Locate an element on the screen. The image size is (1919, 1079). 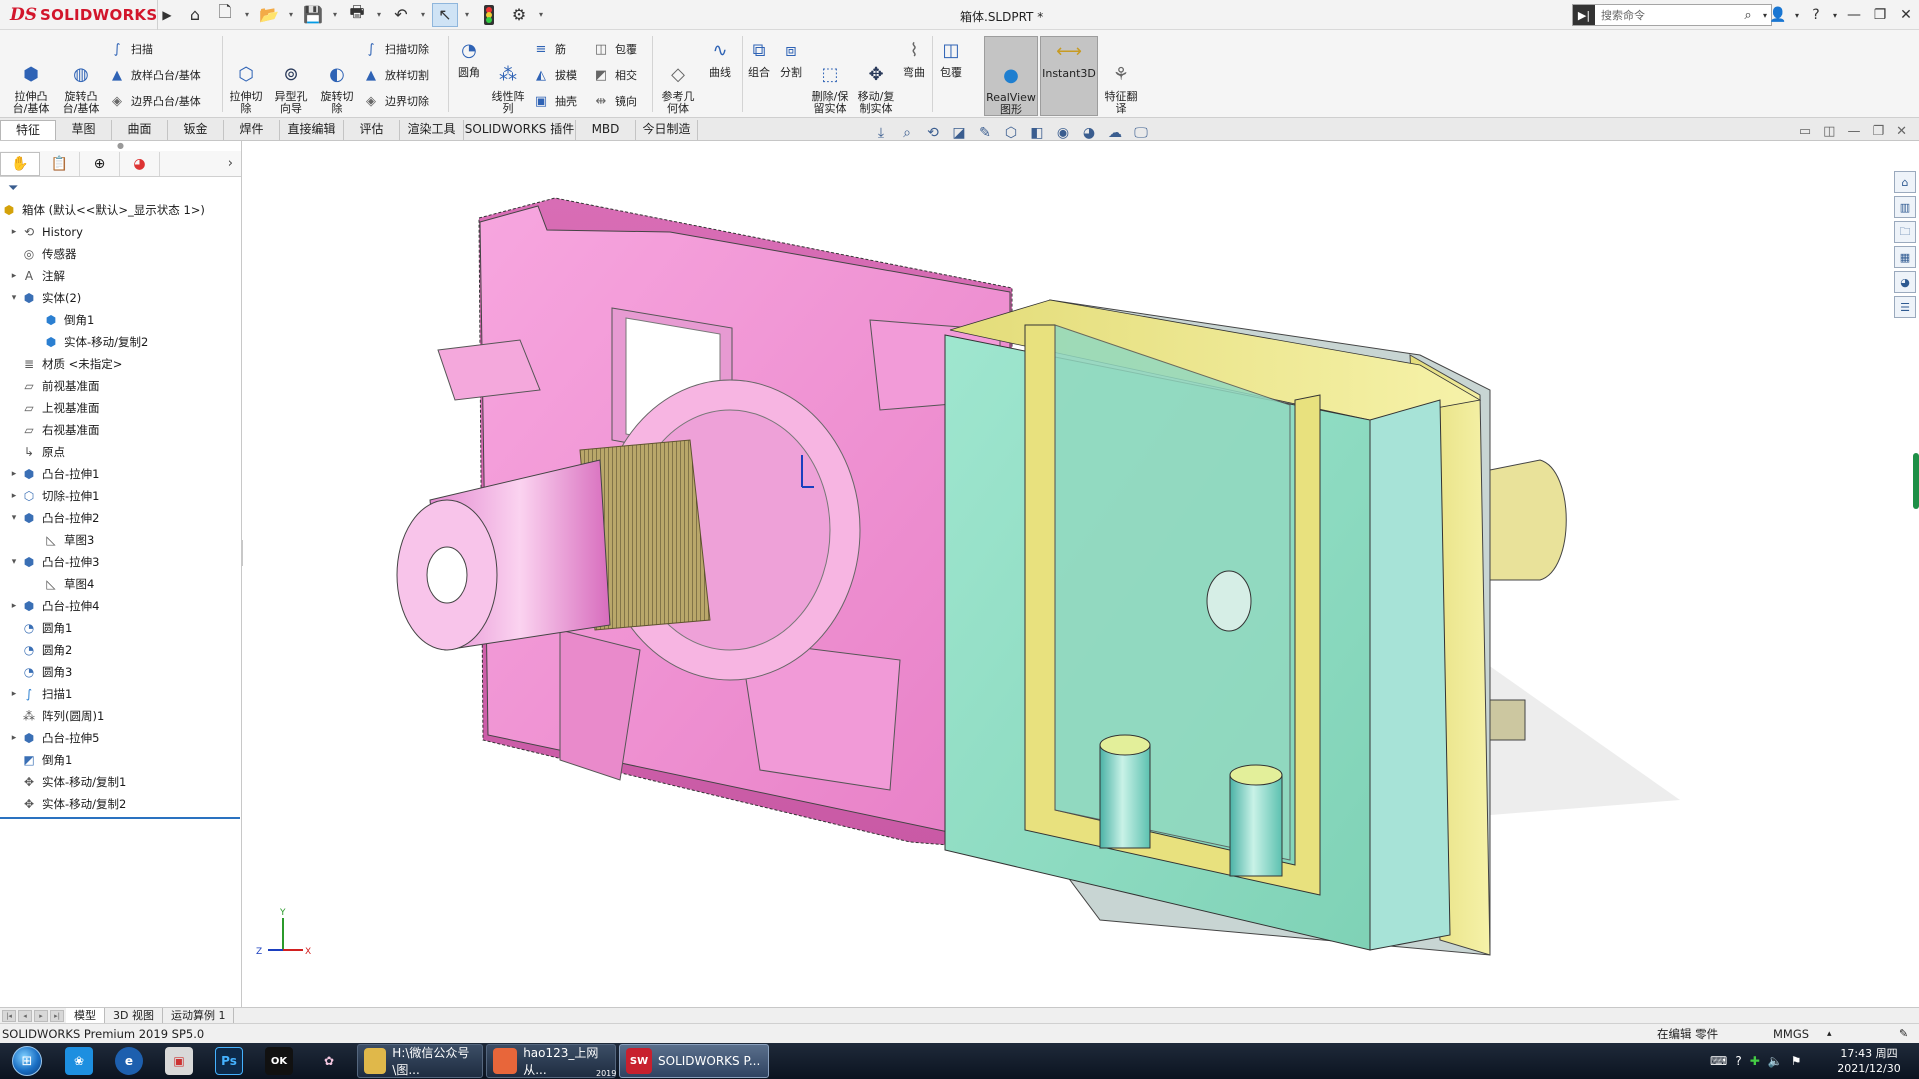
pinned-app-4: Ps is located at coordinates (229, 1061).